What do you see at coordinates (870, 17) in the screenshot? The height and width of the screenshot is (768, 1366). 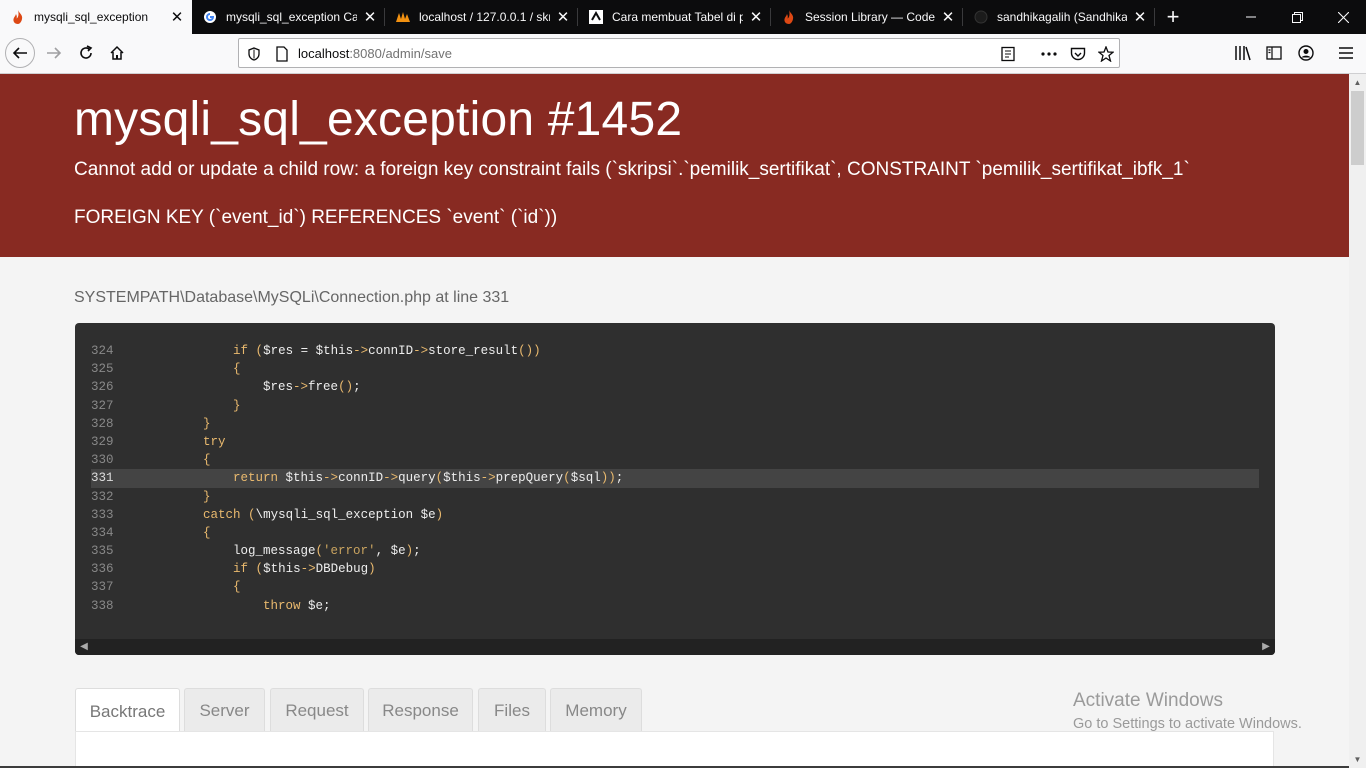 I see `tab-title: Session Library — Codelg` at bounding box center [870, 17].